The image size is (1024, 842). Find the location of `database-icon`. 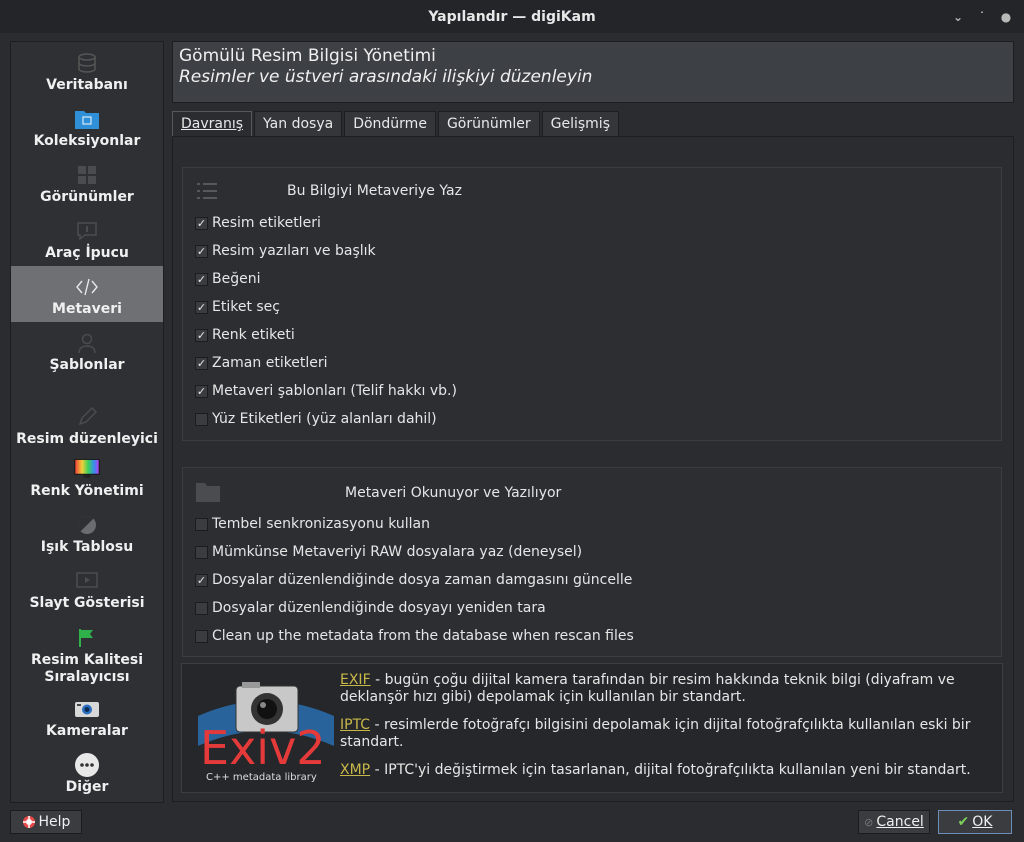

database-icon is located at coordinates (87, 63).